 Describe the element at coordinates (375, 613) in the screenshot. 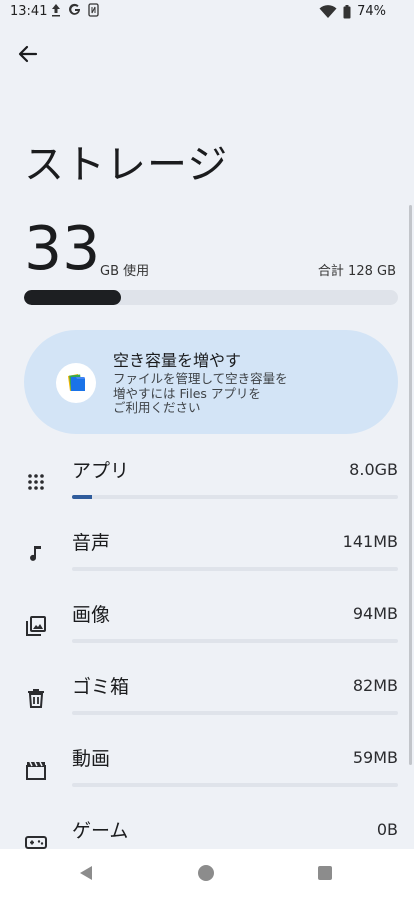

I see `category-size: 94MB` at that location.